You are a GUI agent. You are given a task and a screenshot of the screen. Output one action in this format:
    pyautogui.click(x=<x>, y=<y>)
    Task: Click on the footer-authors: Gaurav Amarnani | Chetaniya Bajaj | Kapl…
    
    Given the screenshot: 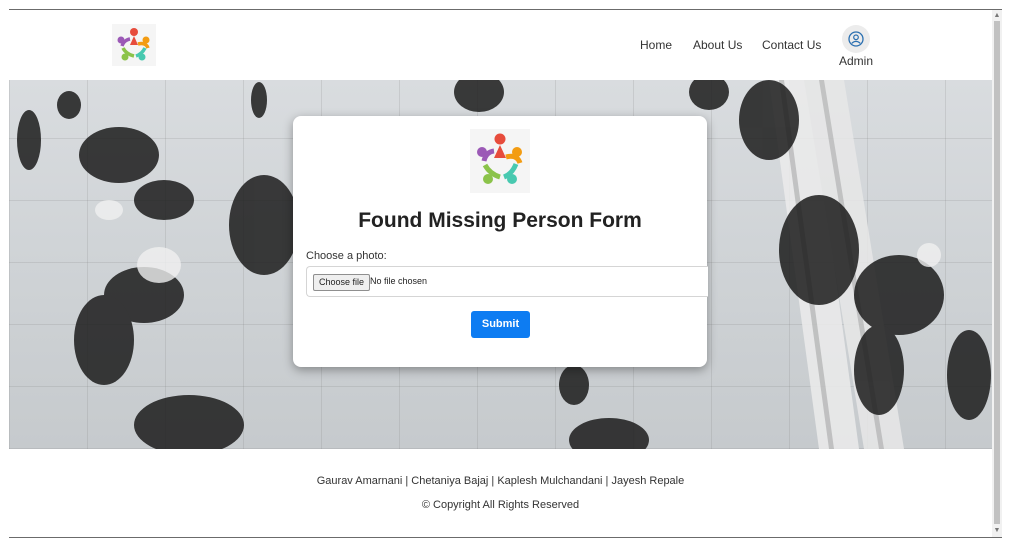 What is the action you would take?
    pyautogui.click(x=500, y=481)
    